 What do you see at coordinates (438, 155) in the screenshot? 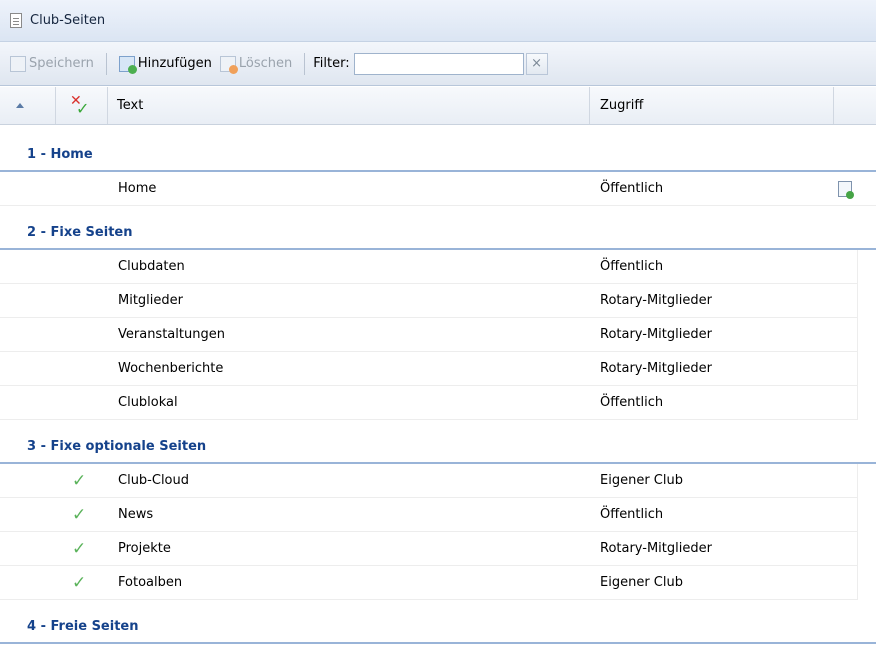
I see `group-header-row: 1 - Home` at bounding box center [438, 155].